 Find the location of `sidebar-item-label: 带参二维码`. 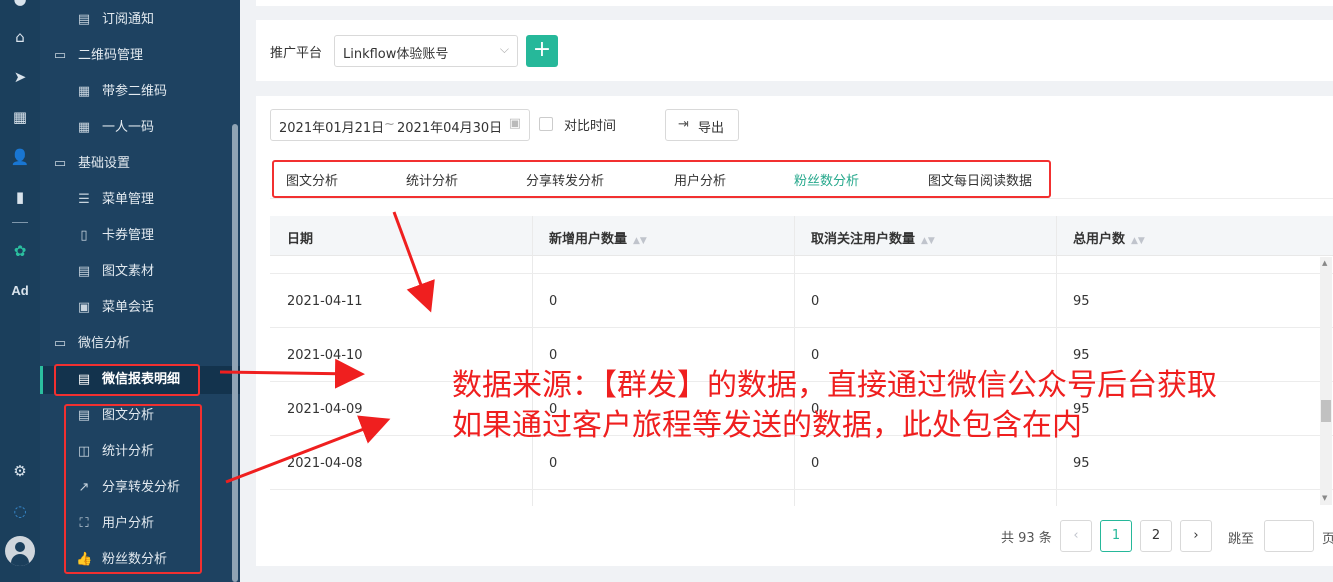

sidebar-item-label: 带参二维码 is located at coordinates (135, 91).